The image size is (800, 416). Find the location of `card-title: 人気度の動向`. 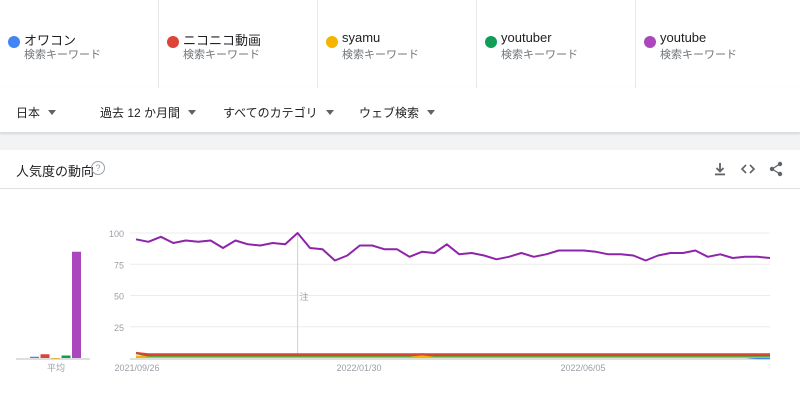

card-title: 人気度の動向 is located at coordinates (55, 171).